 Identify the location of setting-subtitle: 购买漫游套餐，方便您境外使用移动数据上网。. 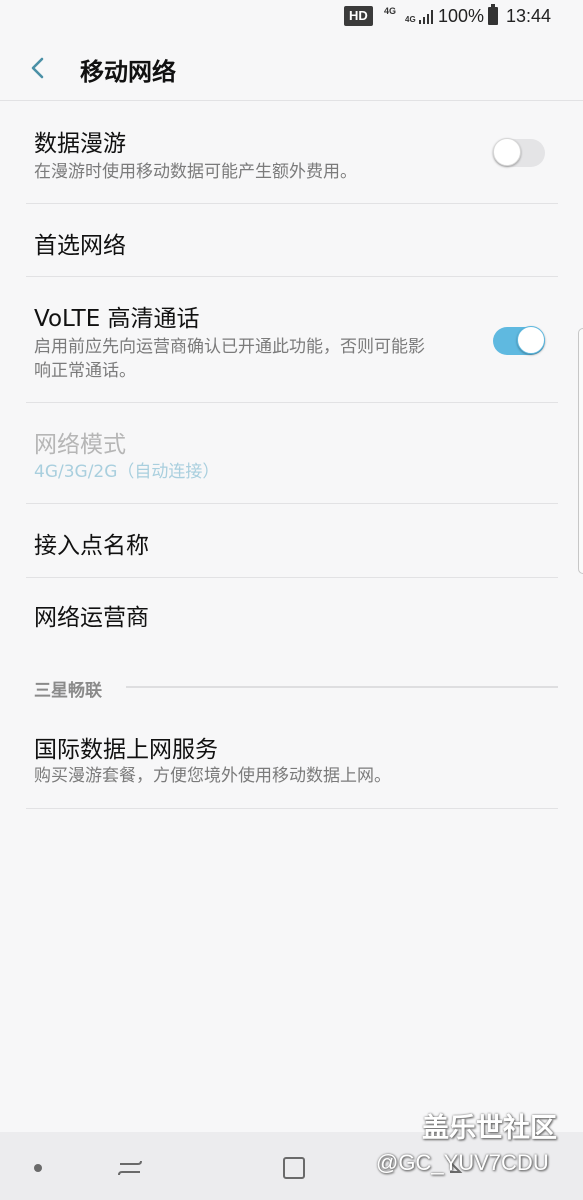
(212, 776).